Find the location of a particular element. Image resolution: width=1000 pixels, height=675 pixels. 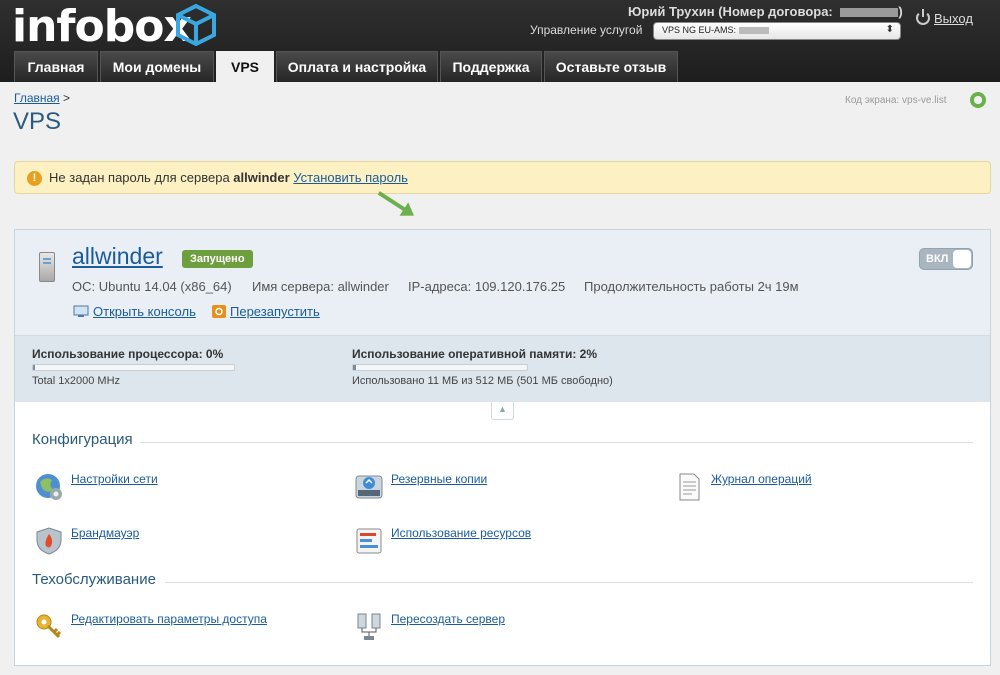

warning-icon: ! is located at coordinates (34, 178).